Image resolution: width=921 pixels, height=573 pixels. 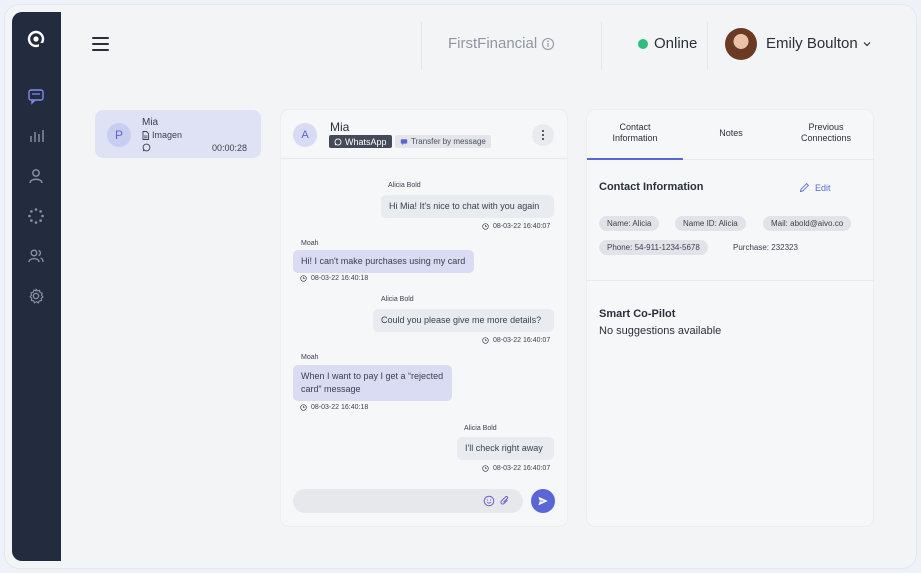 I want to click on settings-icon, so click(x=36, y=296).